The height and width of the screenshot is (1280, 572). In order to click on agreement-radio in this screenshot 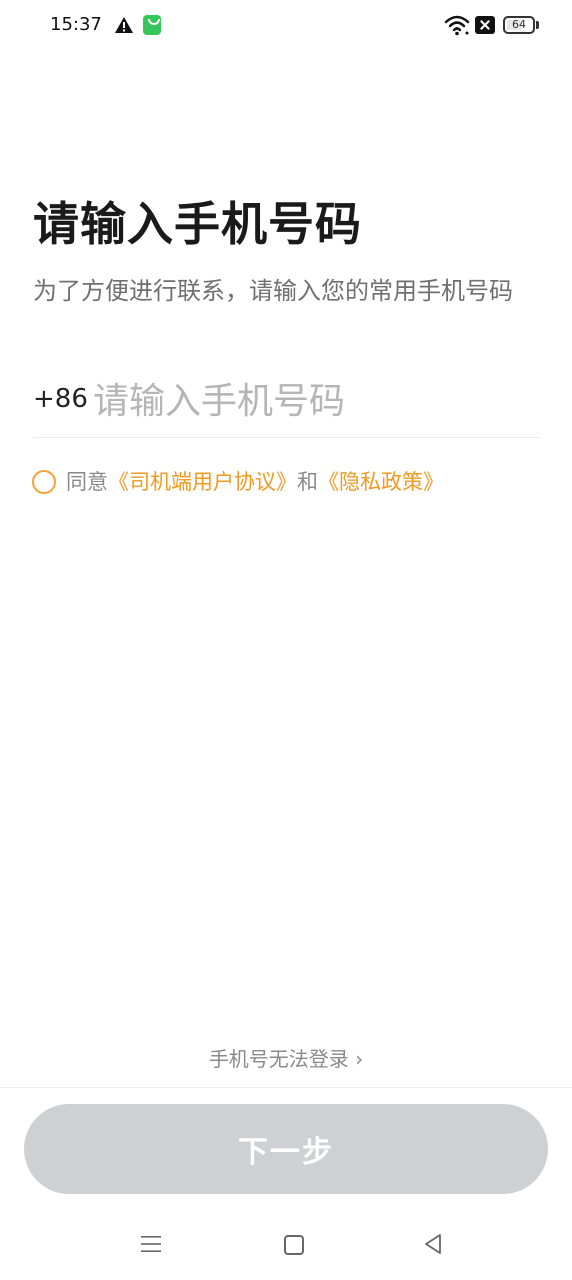, I will do `click(44, 482)`.